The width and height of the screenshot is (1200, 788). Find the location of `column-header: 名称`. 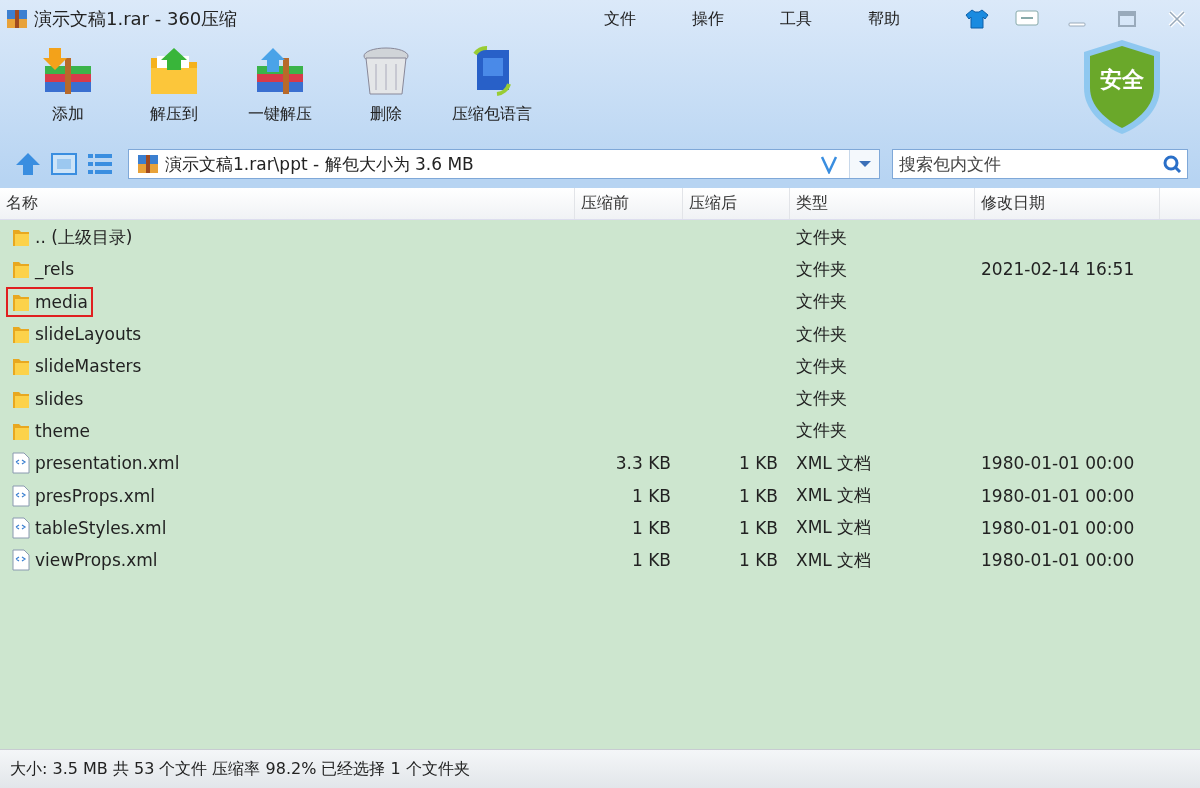

column-header: 名称 is located at coordinates (287, 203).